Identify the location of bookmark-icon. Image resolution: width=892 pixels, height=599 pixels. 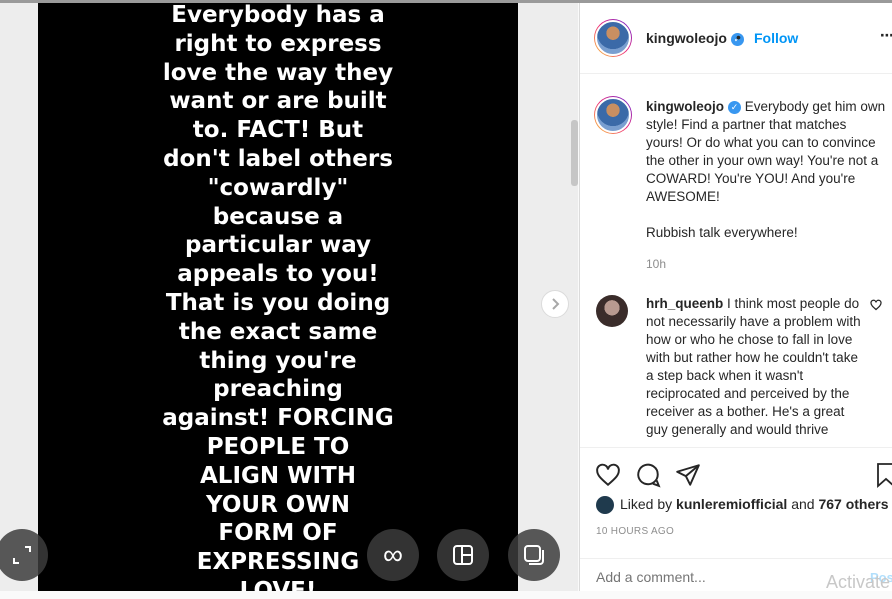
(884, 475).